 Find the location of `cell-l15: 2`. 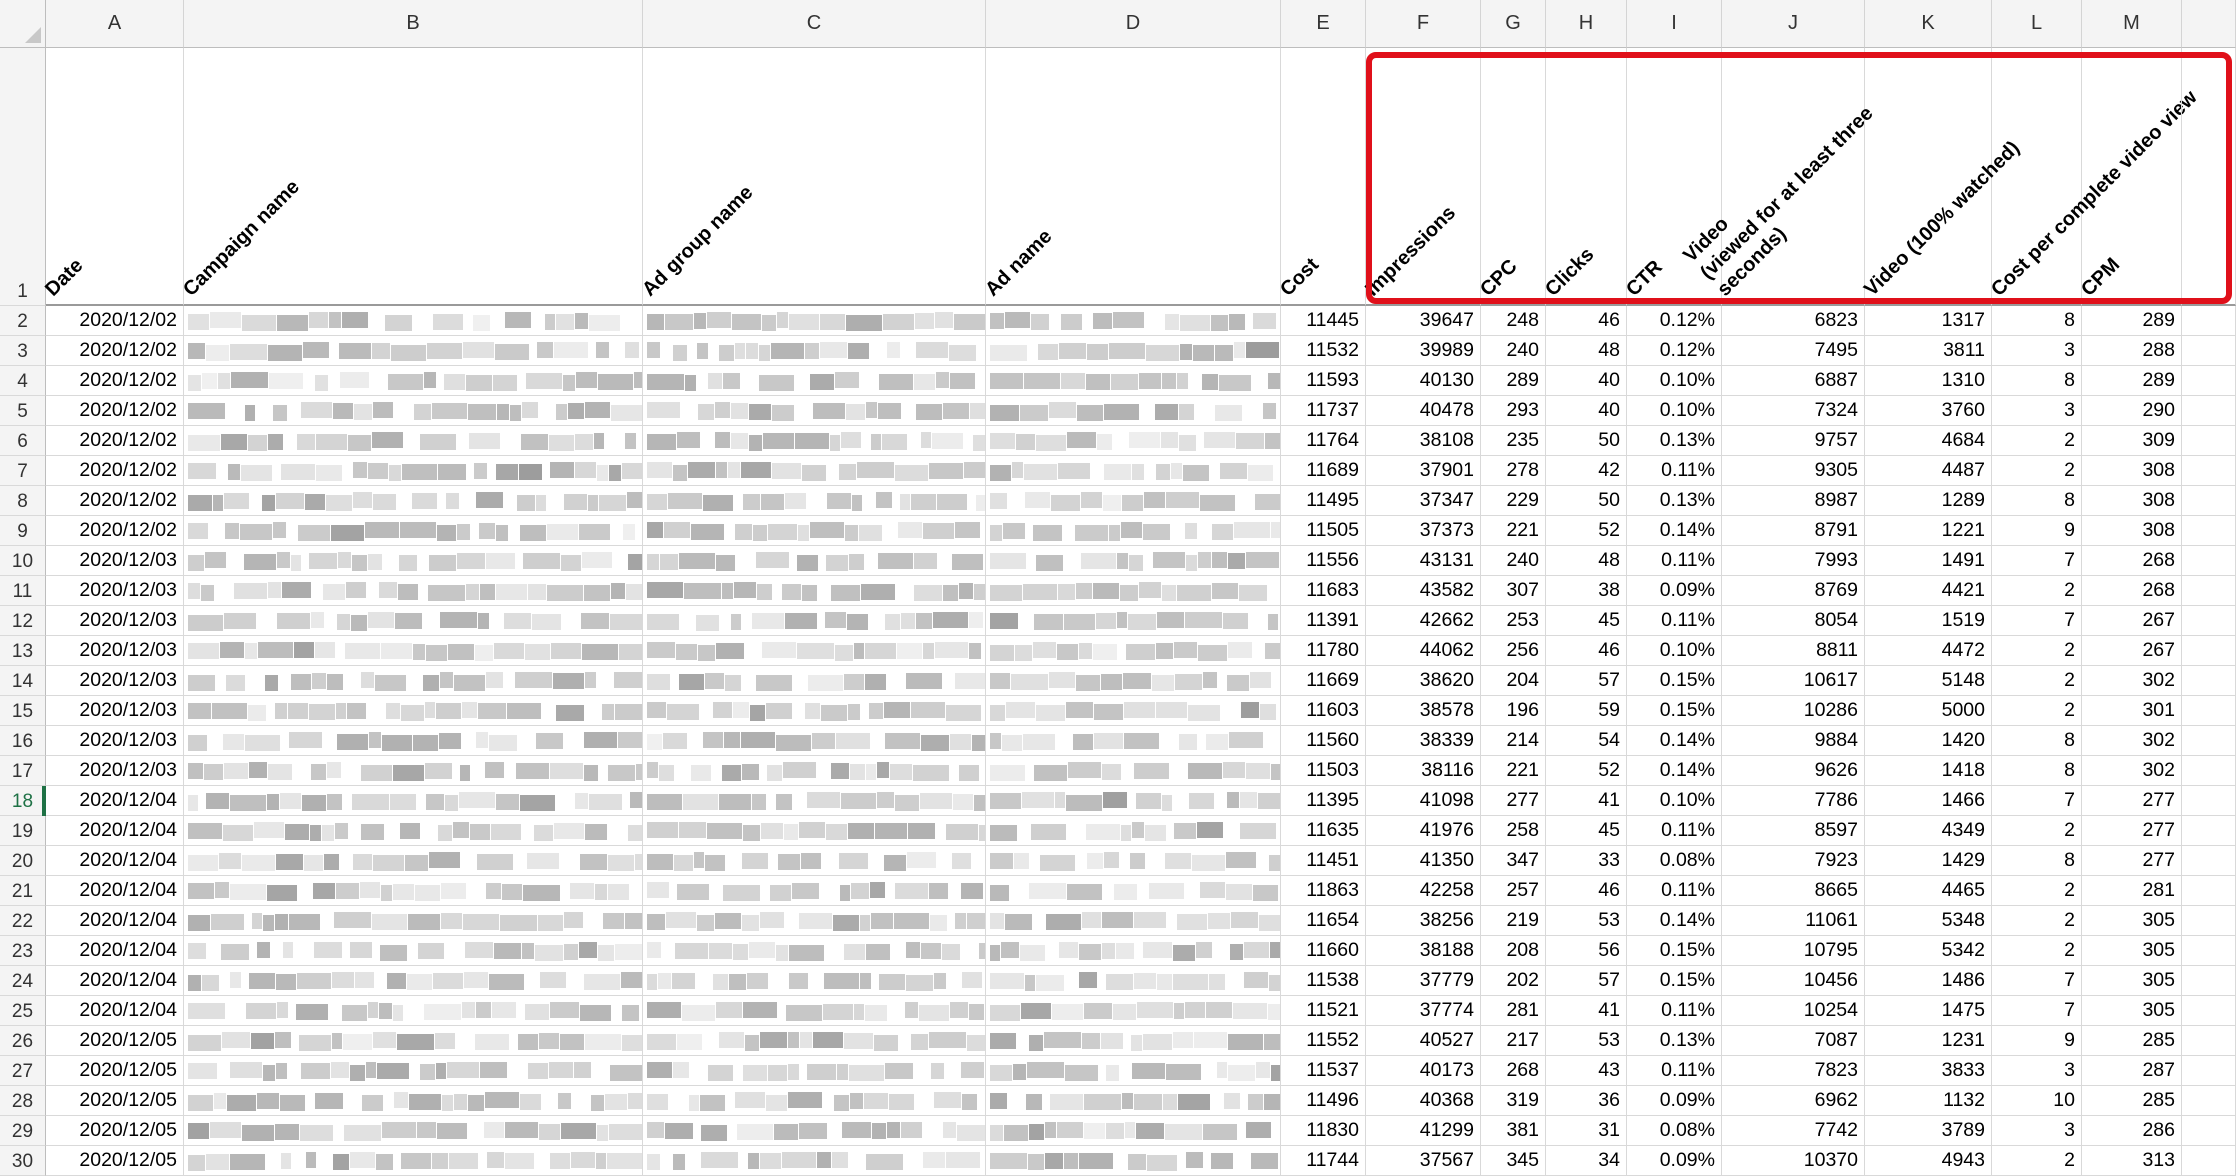

cell-l15: 2 is located at coordinates (2037, 711).